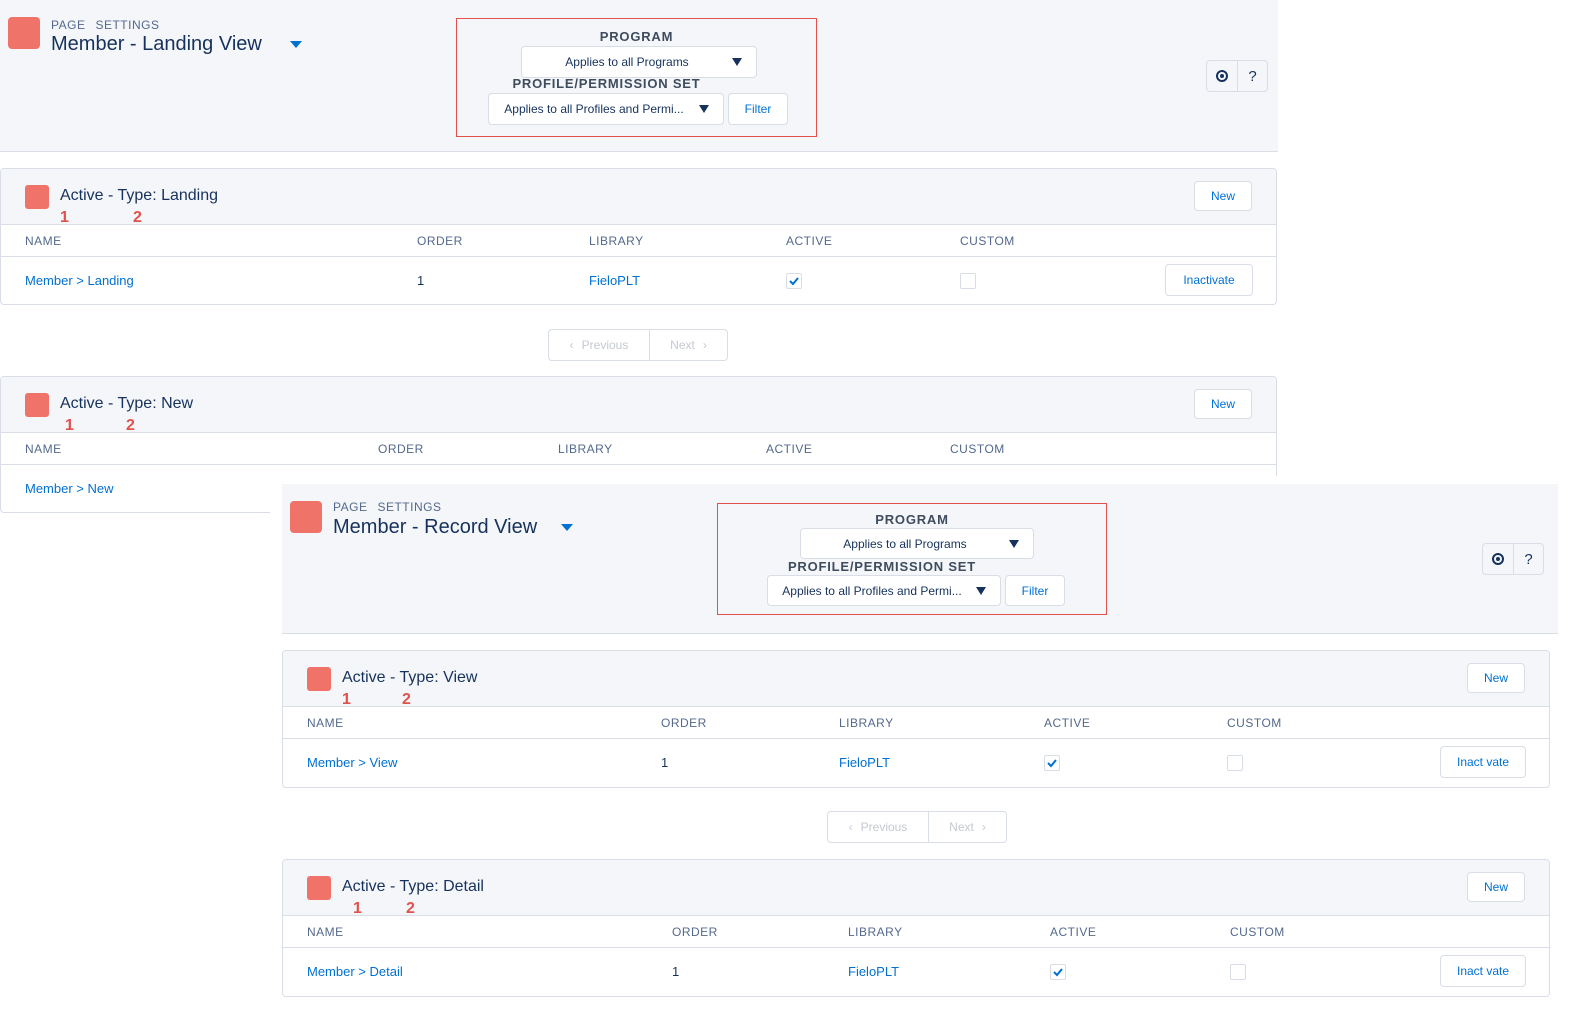 Image resolution: width=1596 pixels, height=1034 pixels. Describe the element at coordinates (69, 488) in the screenshot. I see `row-name-link: Member > New` at that location.